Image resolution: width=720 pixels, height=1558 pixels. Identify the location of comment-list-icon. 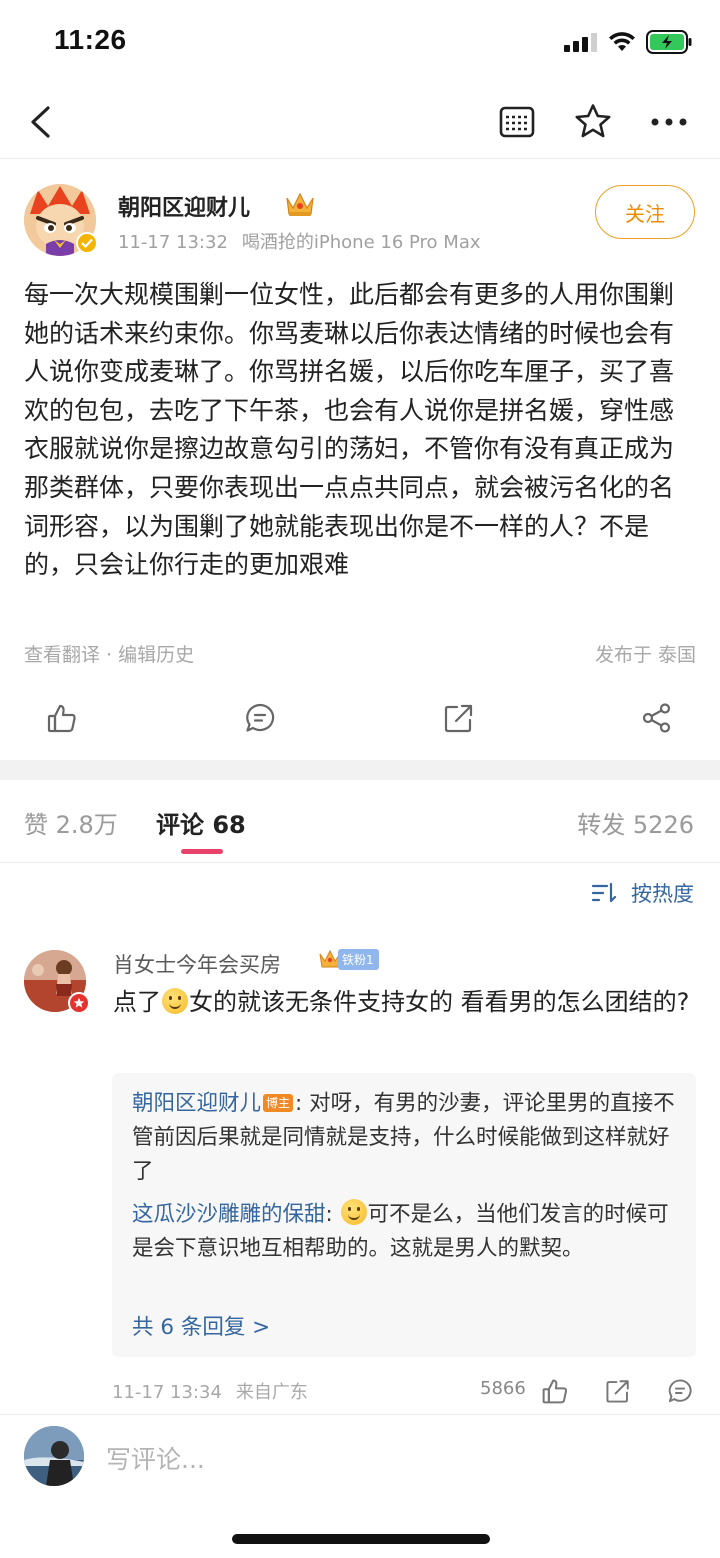
(517, 122).